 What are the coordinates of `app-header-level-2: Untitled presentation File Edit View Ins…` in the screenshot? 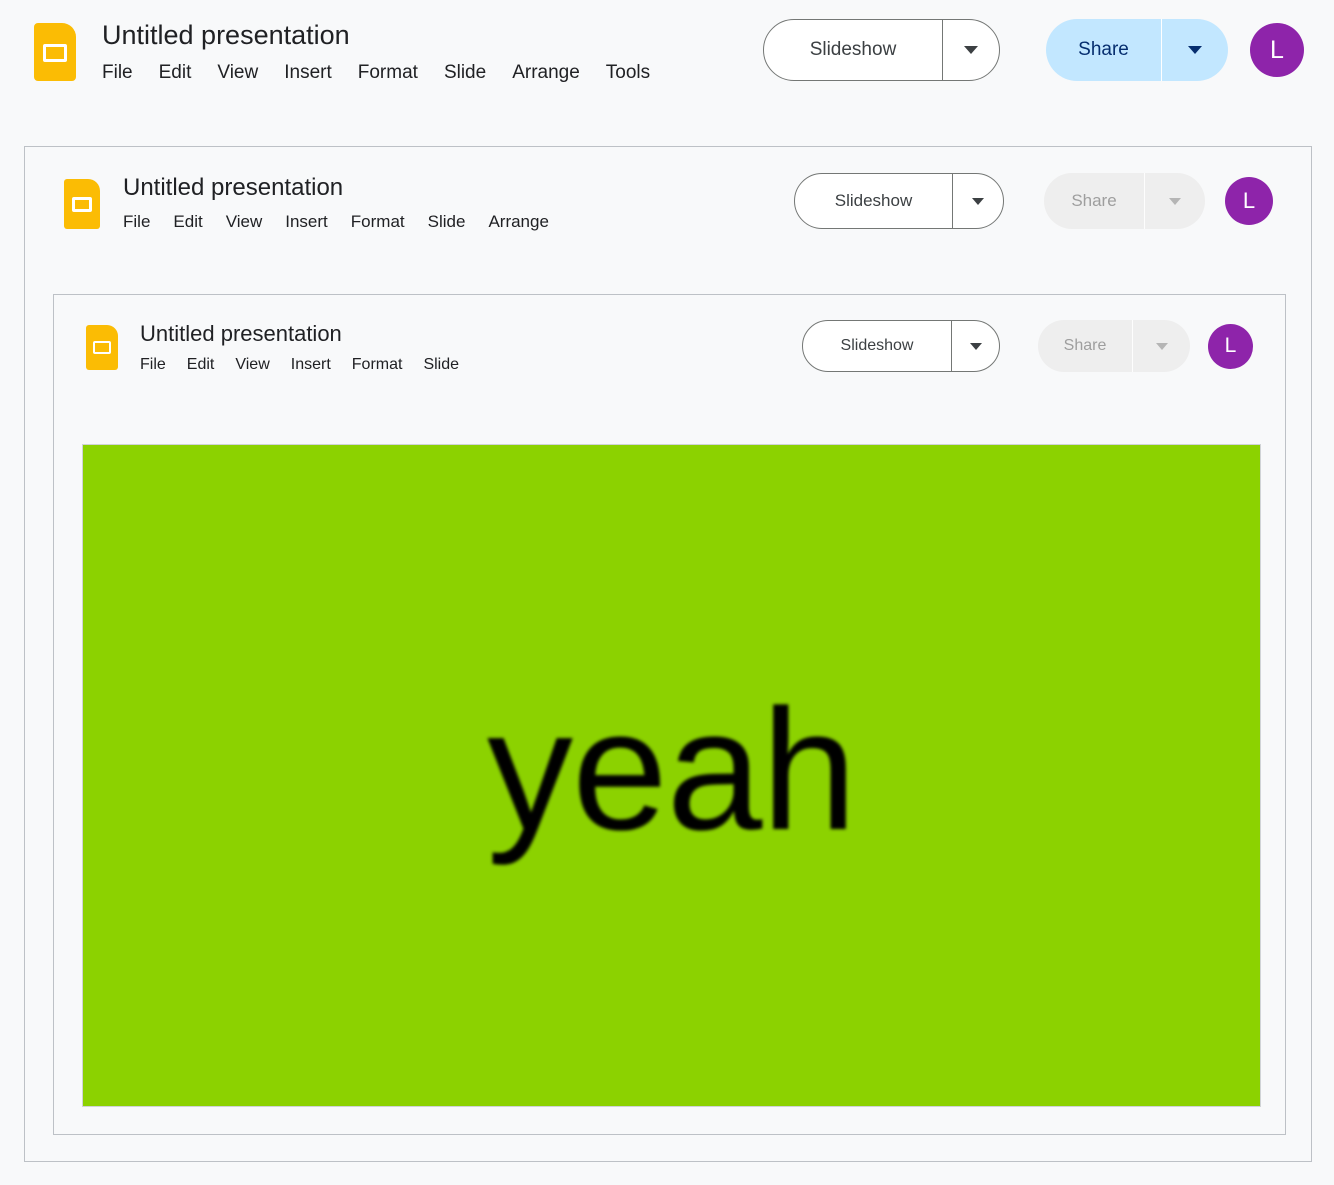 It's located at (668, 189).